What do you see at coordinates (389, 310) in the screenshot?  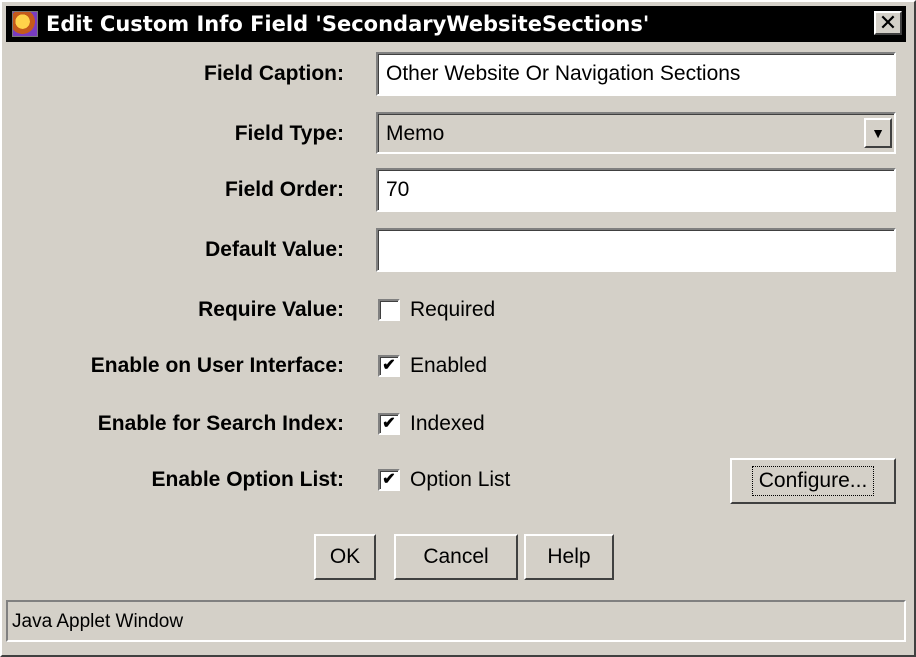 I see `required-checkbox` at bounding box center [389, 310].